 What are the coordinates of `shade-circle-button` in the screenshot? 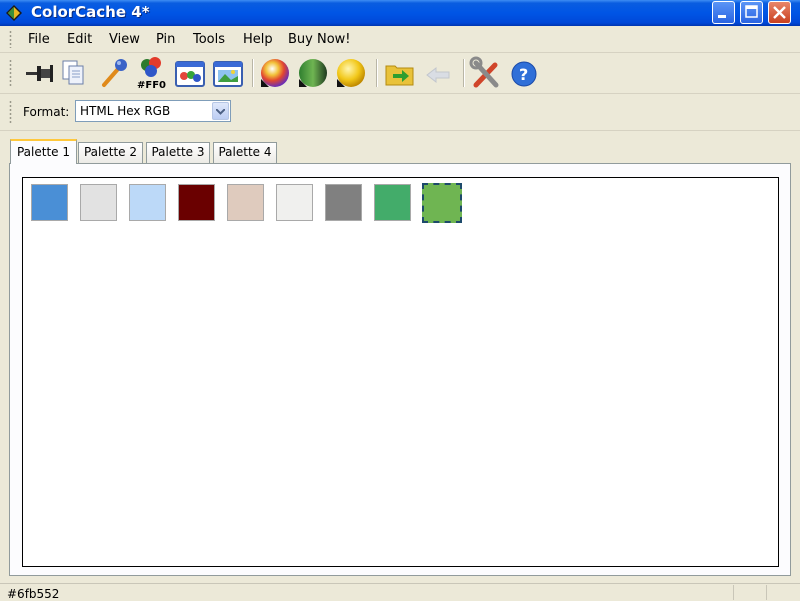 It's located at (313, 73).